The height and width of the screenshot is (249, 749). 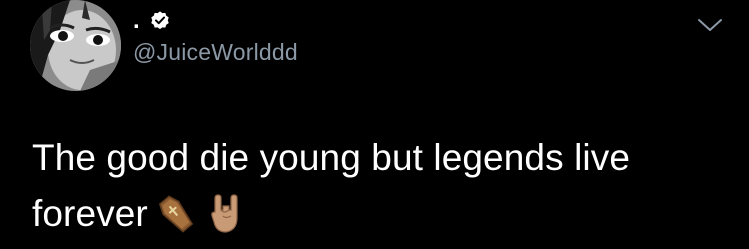 I want to click on avatar, so click(x=75, y=45).